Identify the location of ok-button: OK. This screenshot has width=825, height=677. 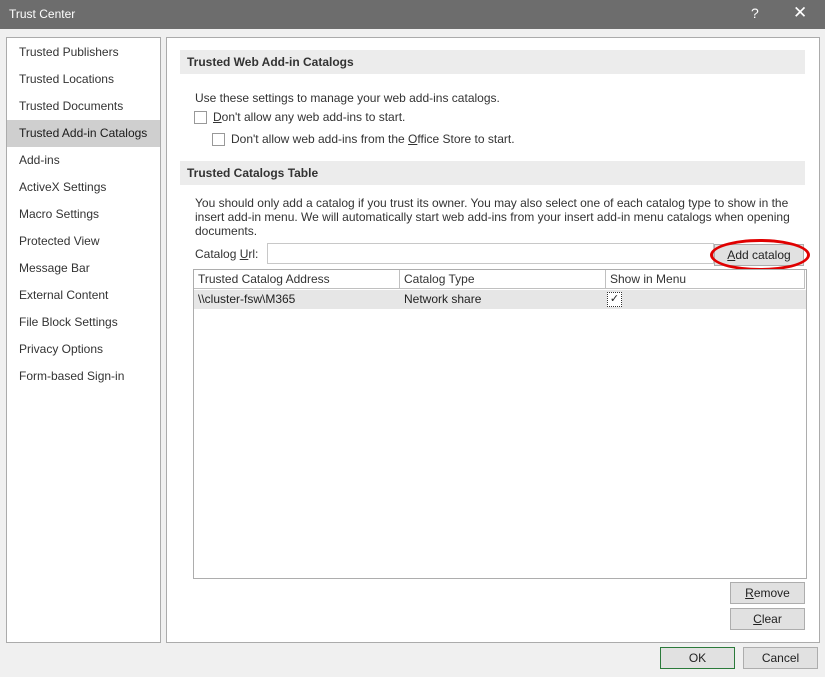
(697, 658).